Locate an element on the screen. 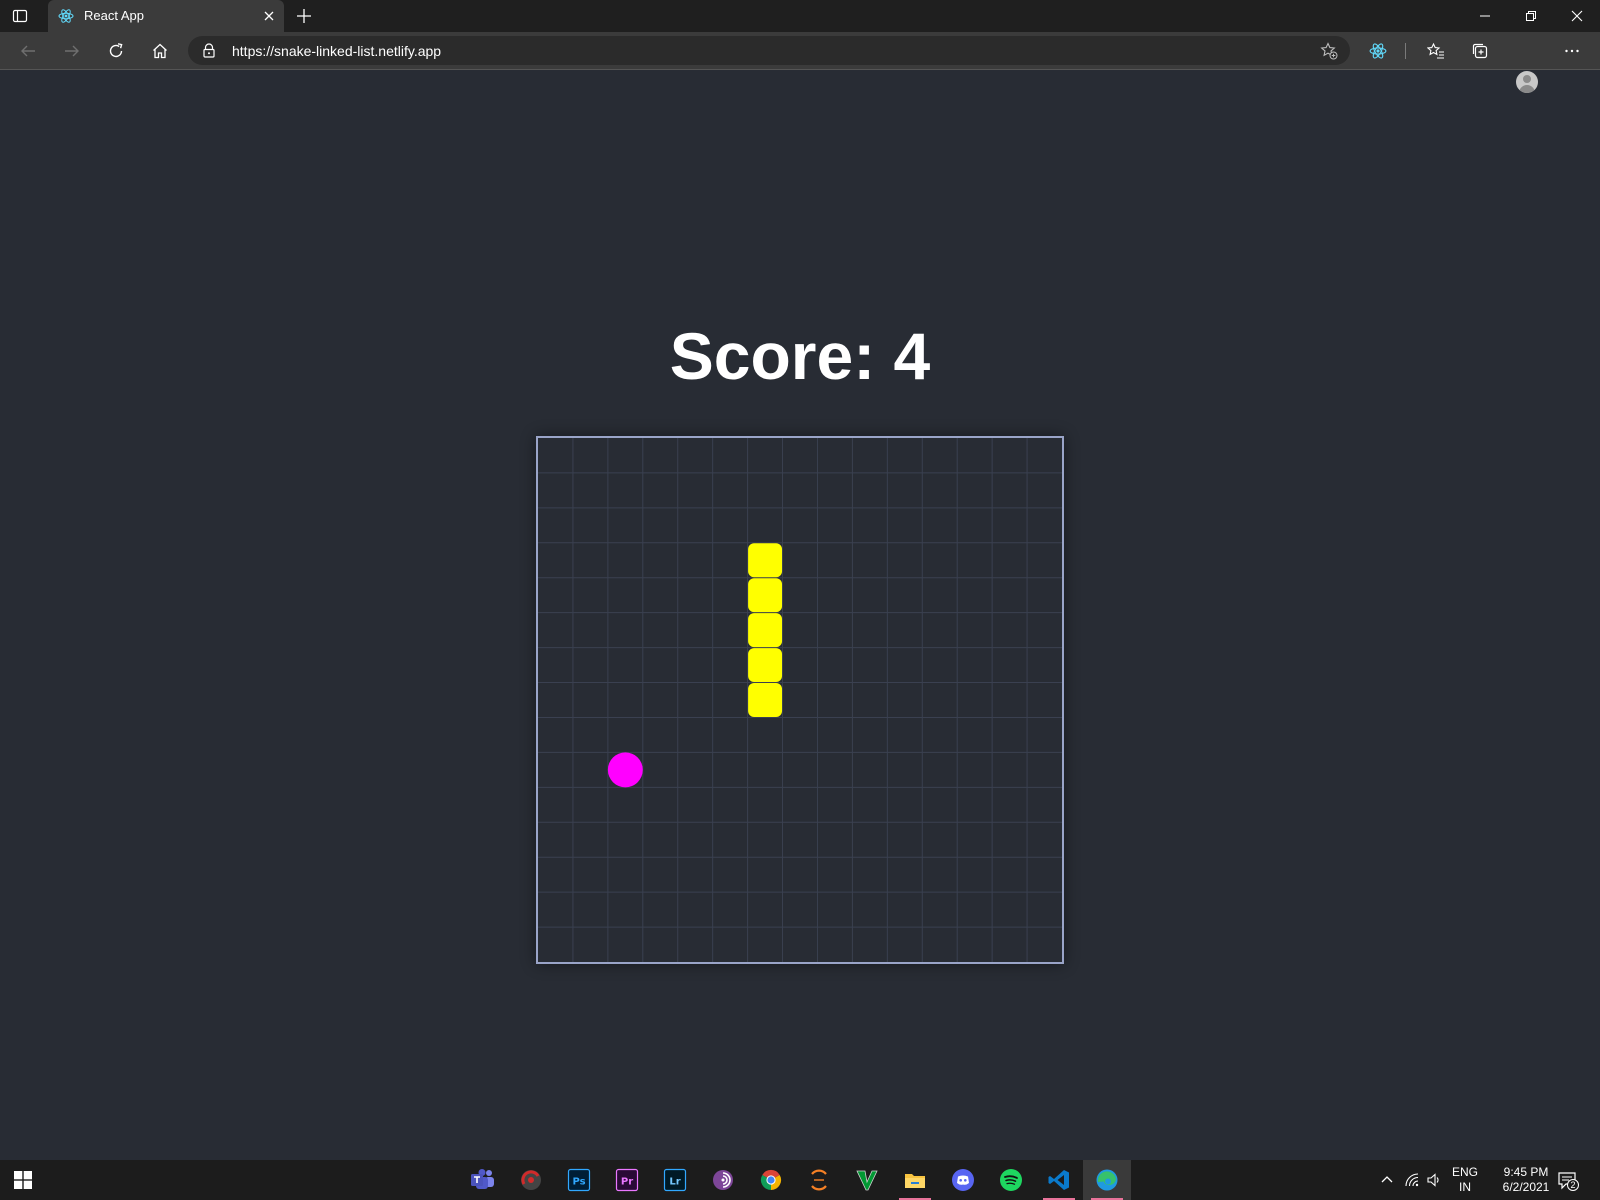  url-host: snake-linked-list.netlify.app is located at coordinates (358, 51).